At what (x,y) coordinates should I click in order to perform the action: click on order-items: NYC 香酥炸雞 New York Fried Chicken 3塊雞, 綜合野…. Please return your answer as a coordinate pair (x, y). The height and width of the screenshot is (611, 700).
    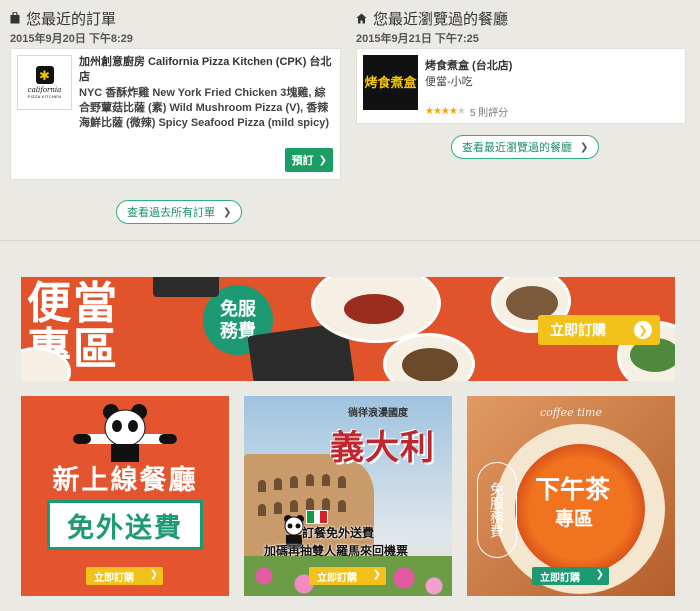
    Looking at the image, I should click on (204, 108).